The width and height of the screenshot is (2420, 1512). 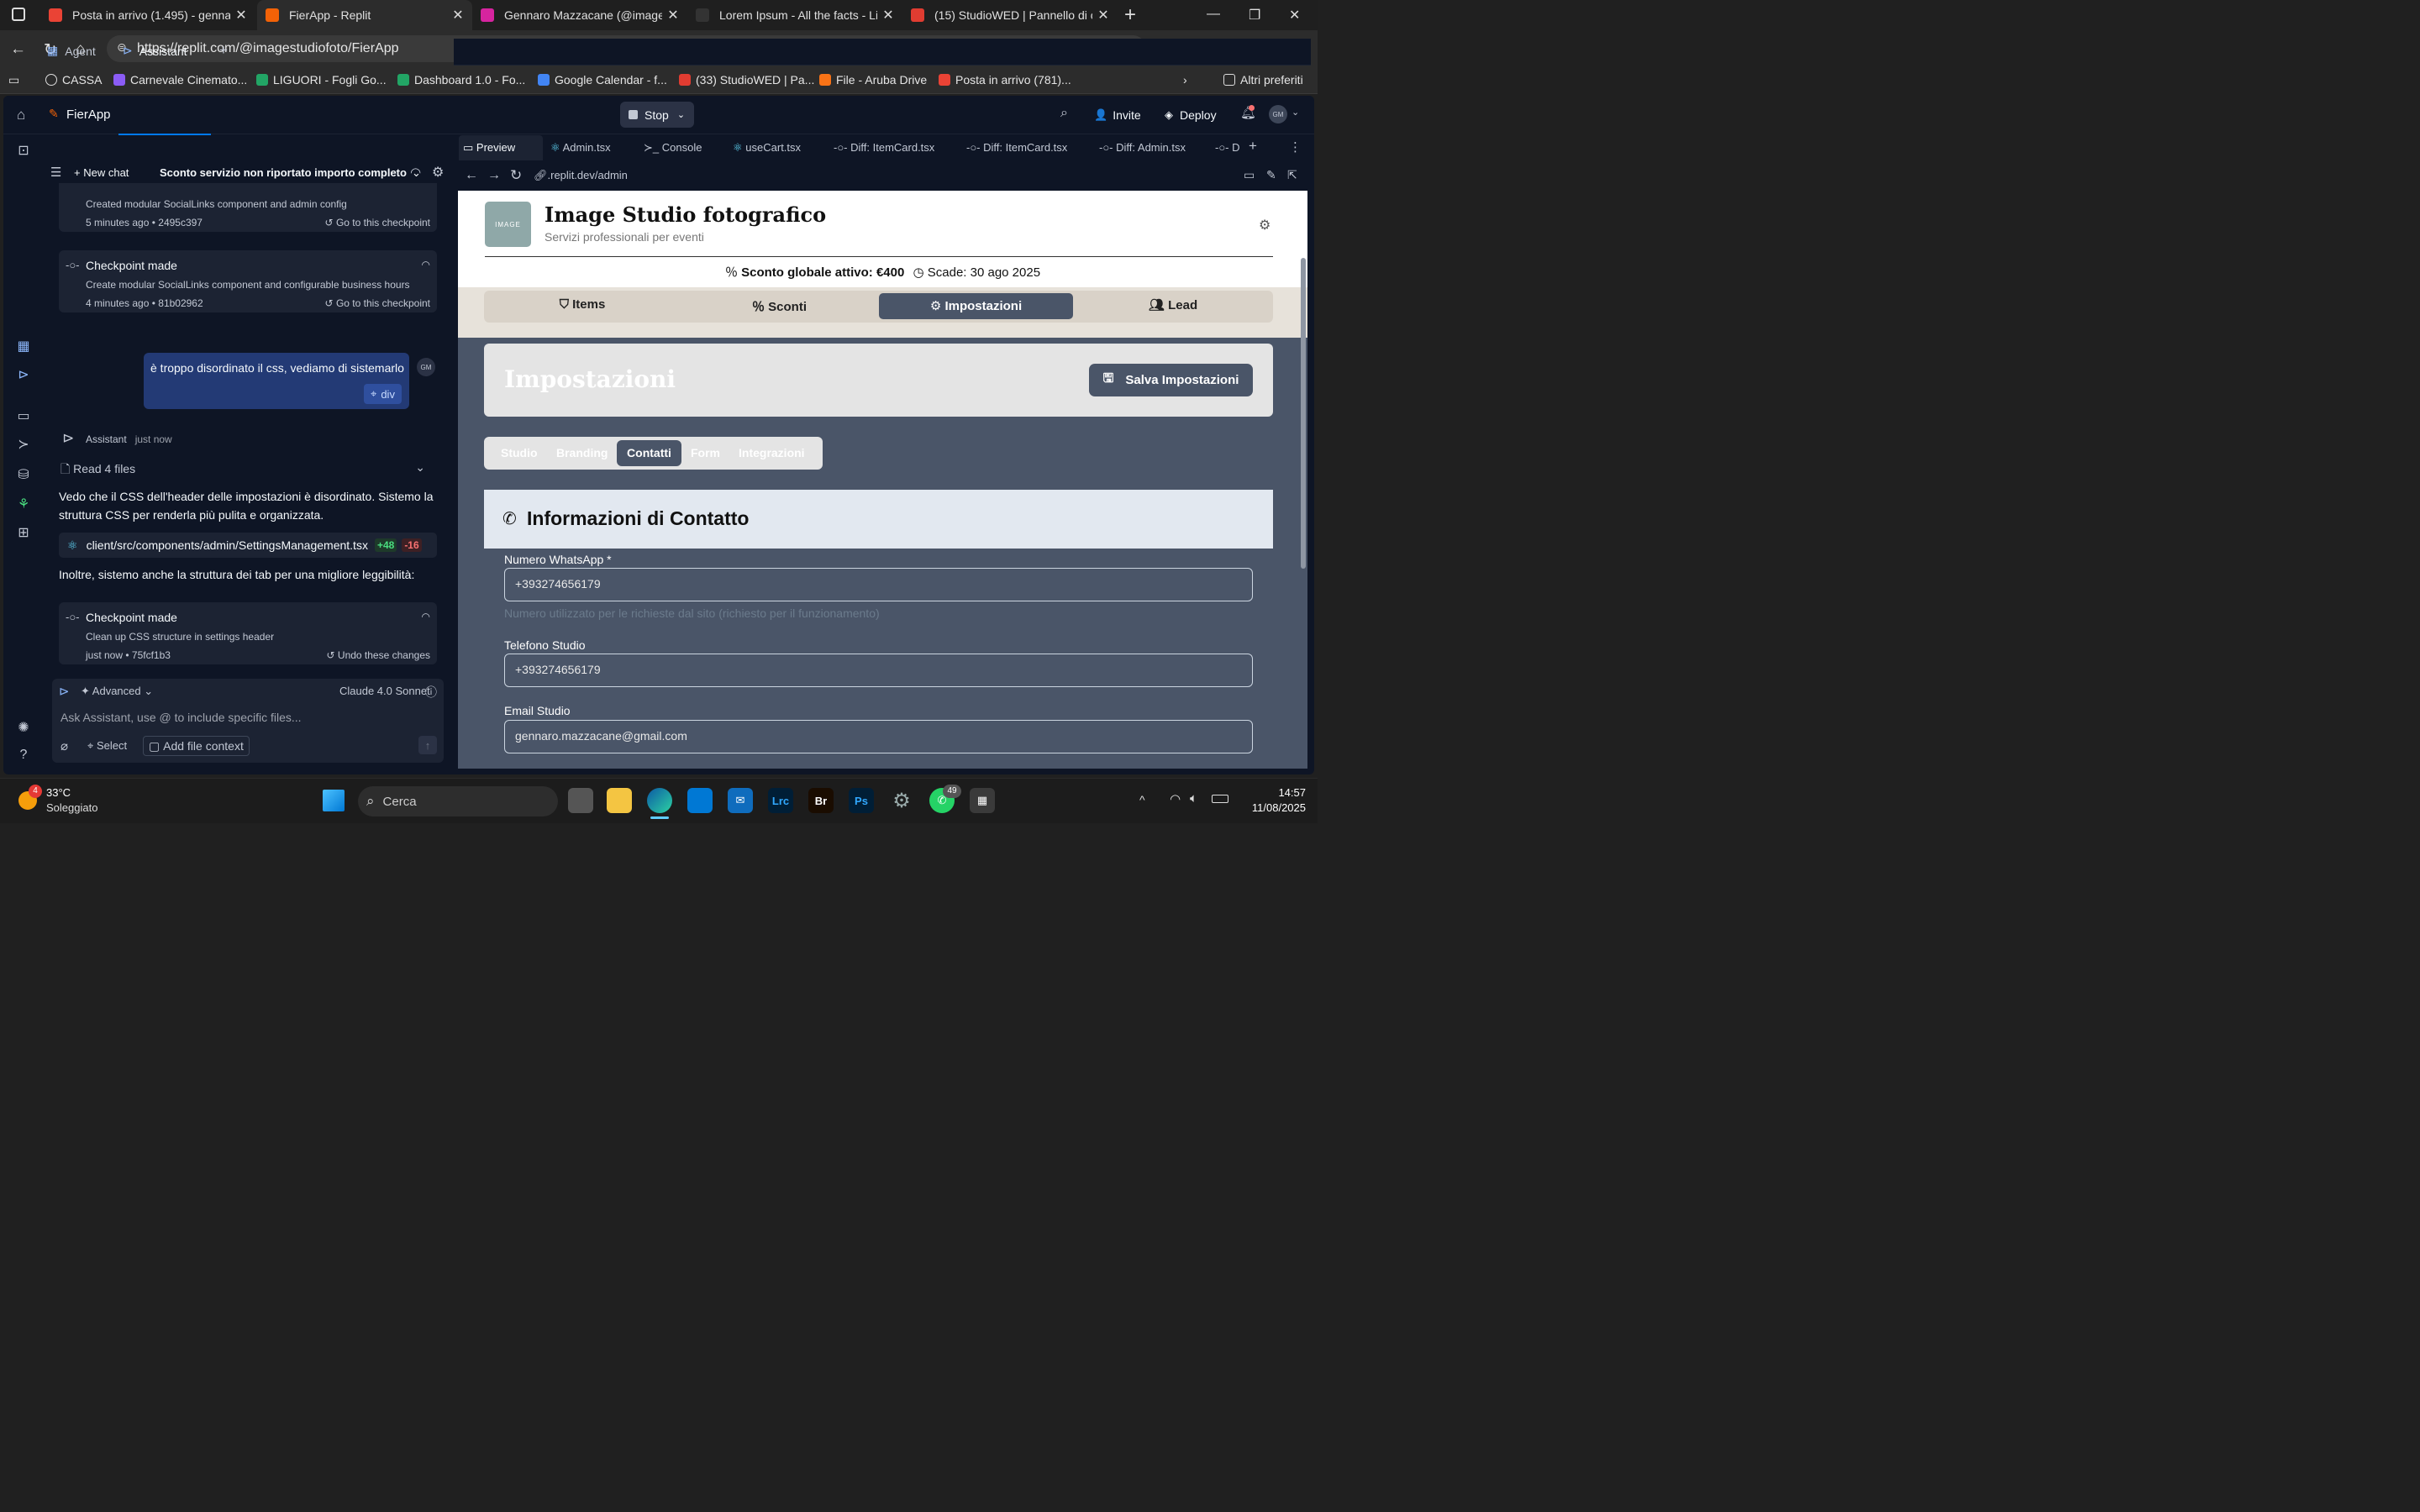 What do you see at coordinates (862, 800) in the screenshot?
I see `photoshop-icon: Ps` at bounding box center [862, 800].